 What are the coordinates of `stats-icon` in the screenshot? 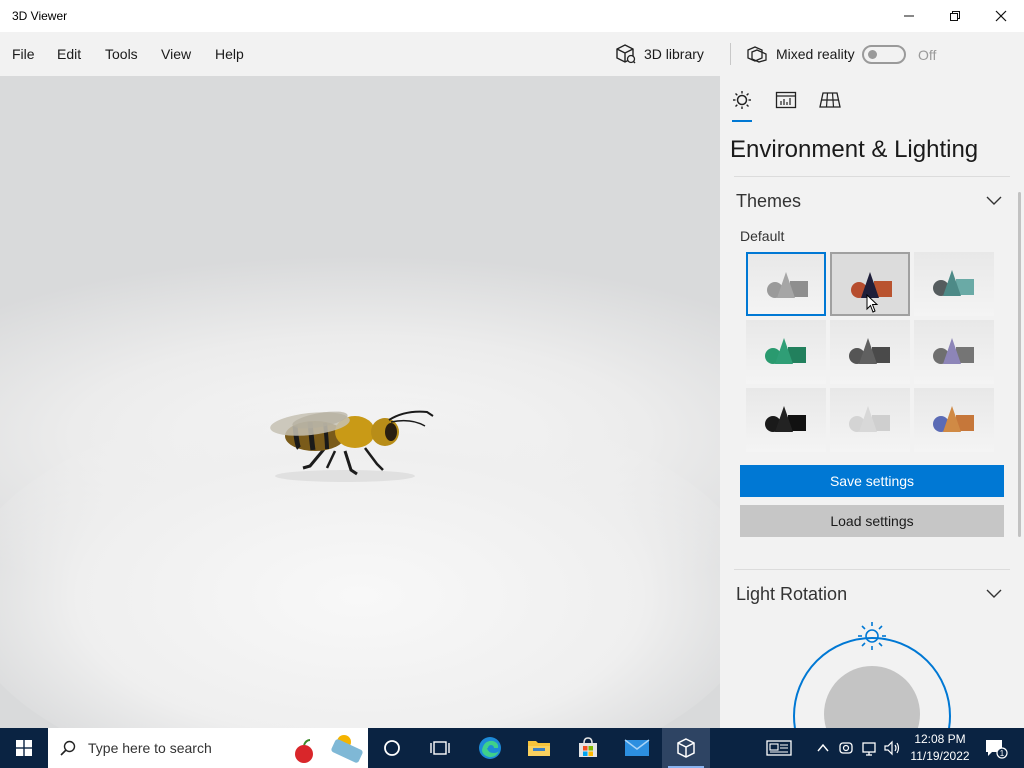 It's located at (786, 100).